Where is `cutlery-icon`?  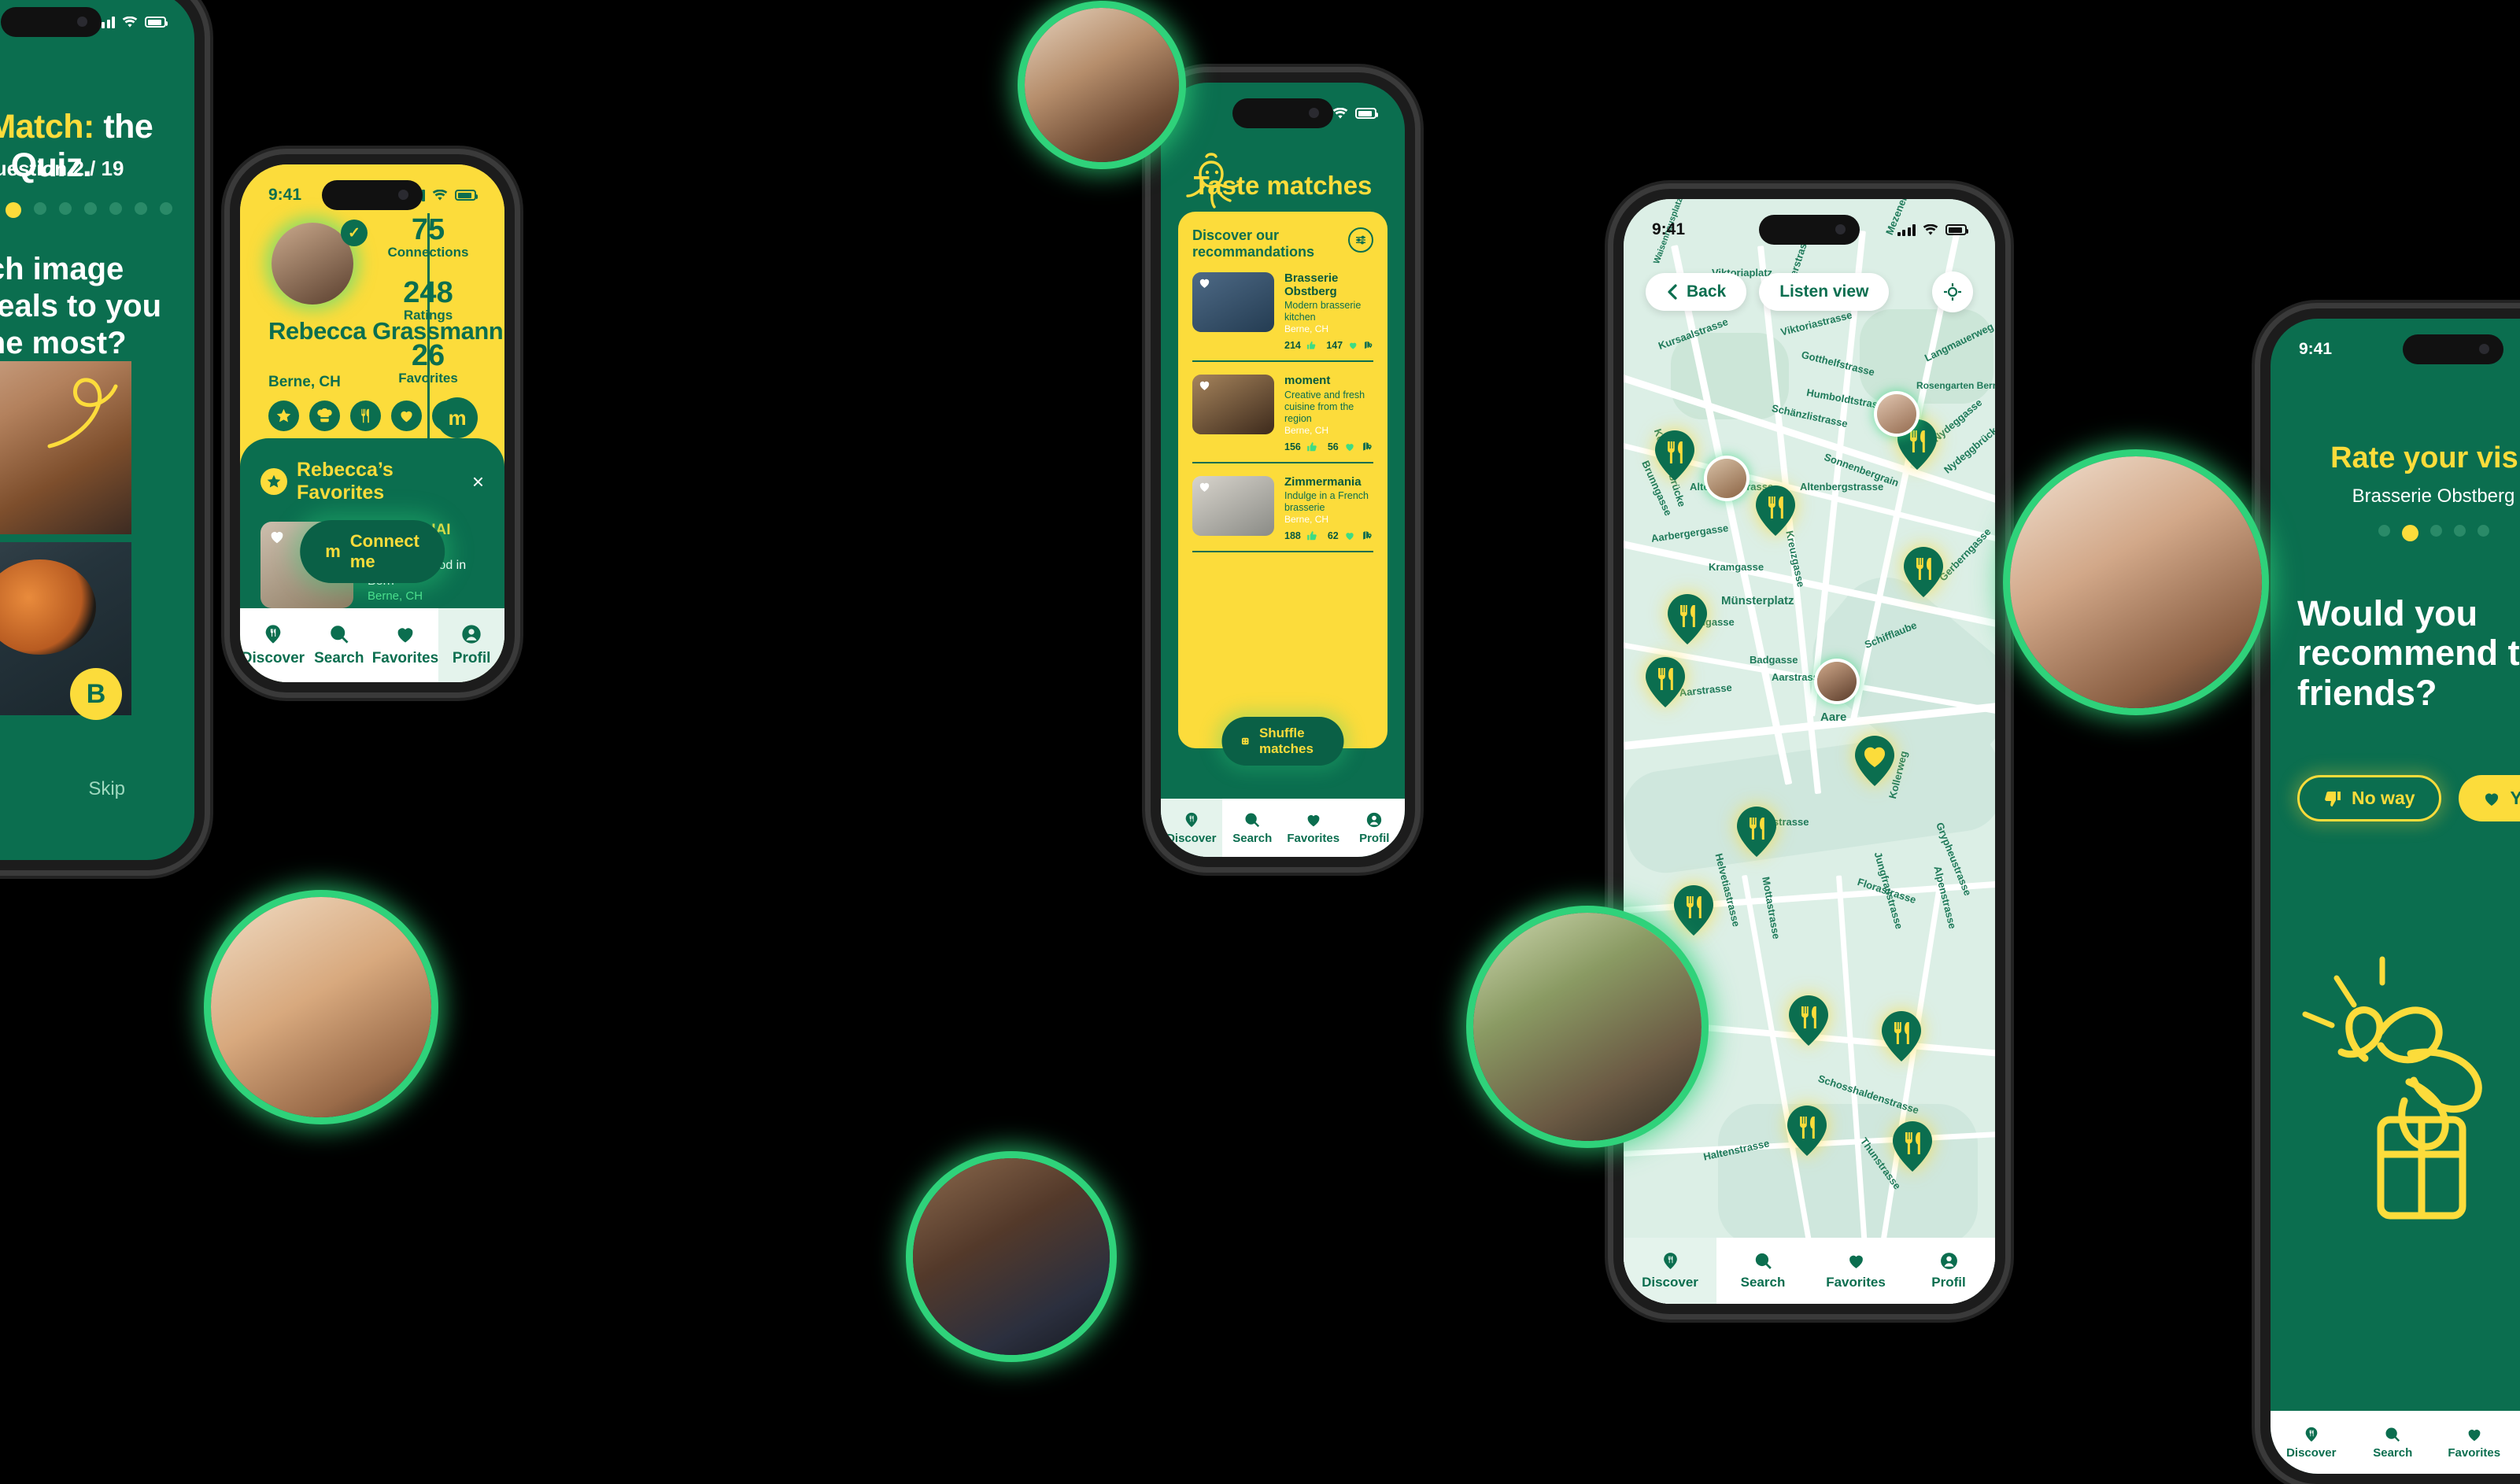 cutlery-icon is located at coordinates (365, 416).